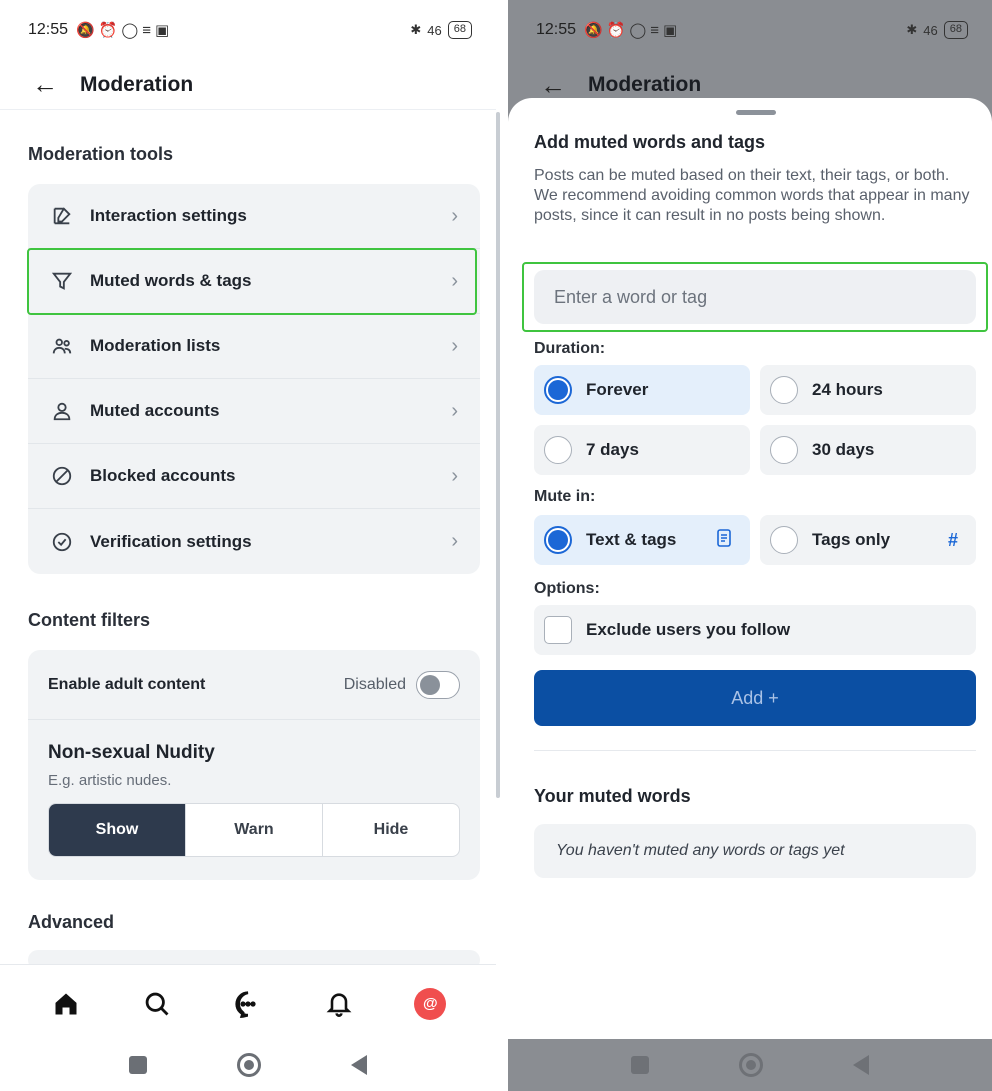 This screenshot has height=1091, width=992. What do you see at coordinates (62, 216) in the screenshot?
I see `edit-icon` at bounding box center [62, 216].